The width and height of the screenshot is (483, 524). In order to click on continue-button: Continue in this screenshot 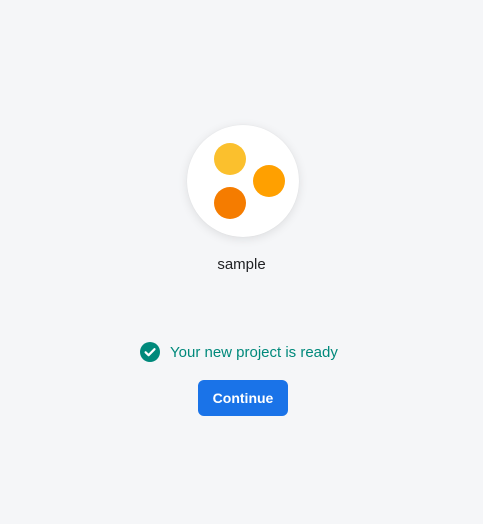, I will do `click(243, 398)`.